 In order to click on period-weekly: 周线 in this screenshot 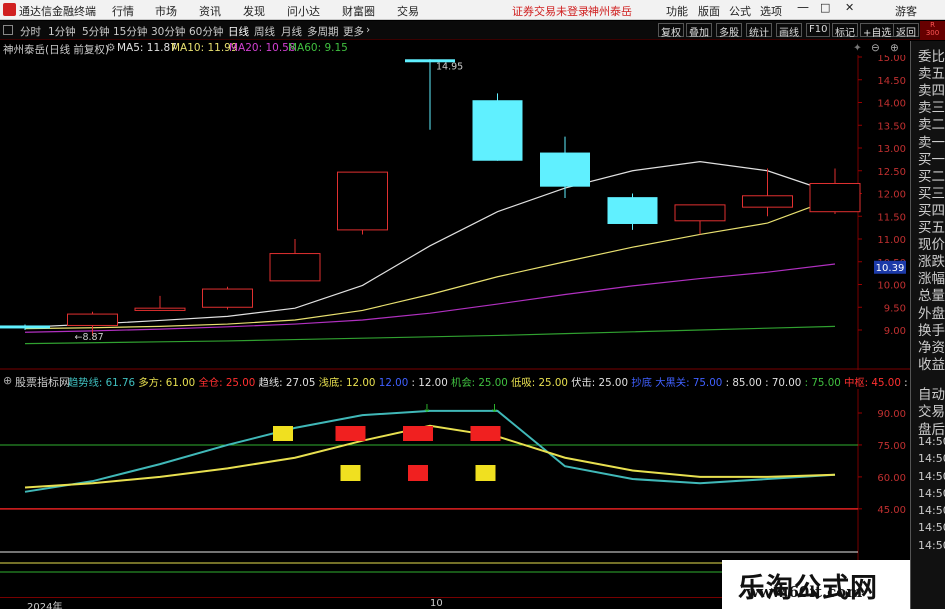, I will do `click(264, 31)`.